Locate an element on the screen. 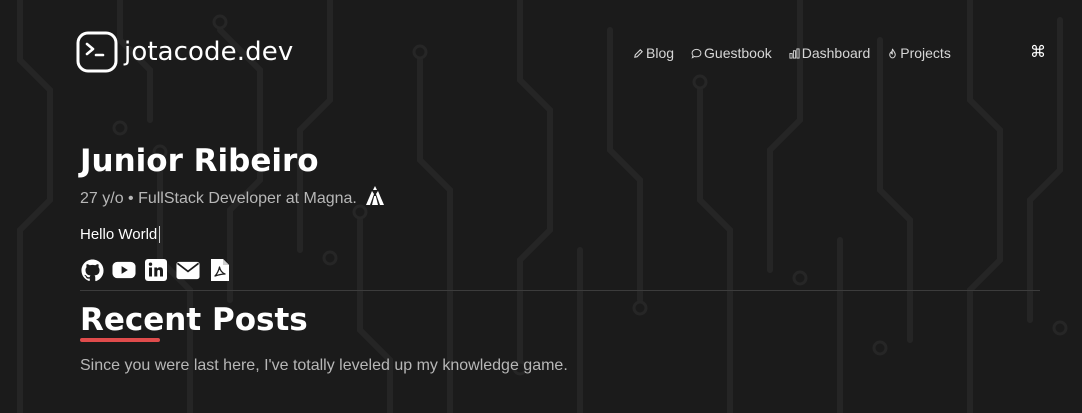 Image resolution: width=1082 pixels, height=413 pixels. brand-name: jotacode.dev is located at coordinates (209, 52).